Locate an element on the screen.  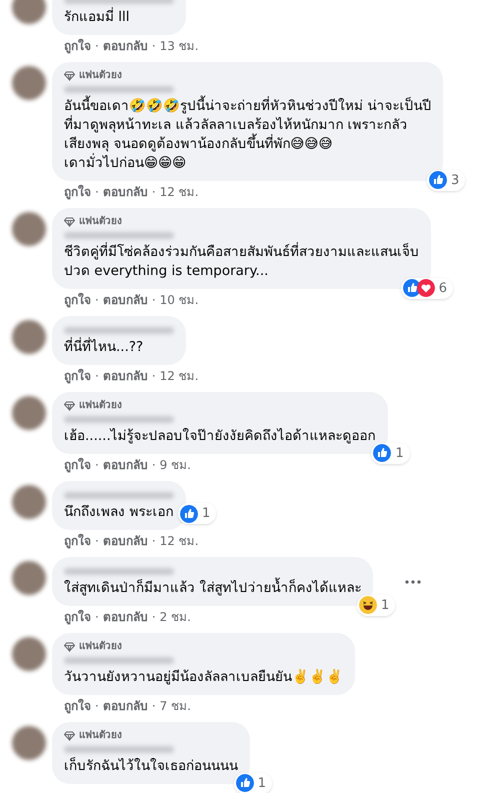
comment-text: ที่มาดูพลุหน้าทะเล แล้วลัลลาเบลร้องไห้หนักมาก เพราะกลัว is located at coordinates (236, 125).